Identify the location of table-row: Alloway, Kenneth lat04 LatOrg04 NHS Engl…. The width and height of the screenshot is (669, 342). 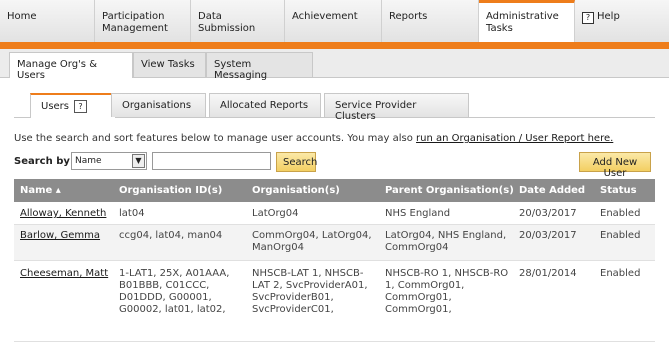
(334, 213).